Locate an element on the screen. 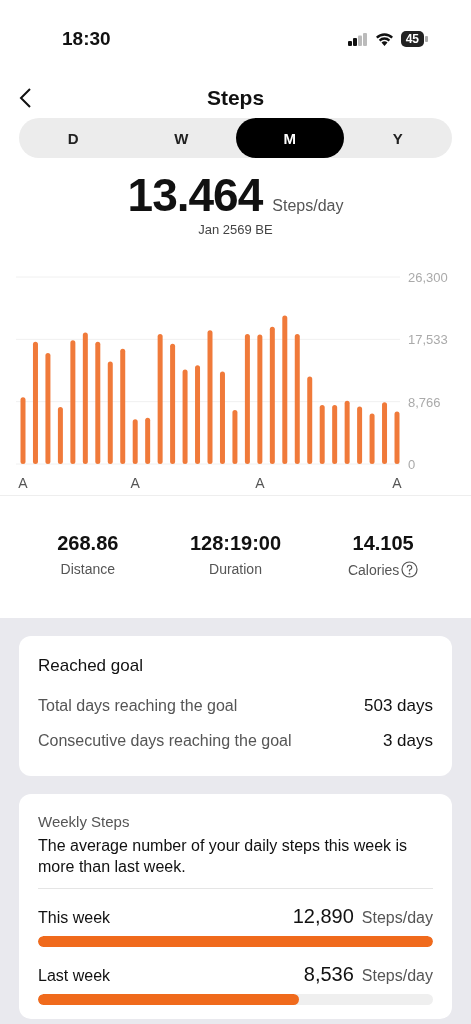 The width and height of the screenshot is (471, 1024). stat-value: 128:19:00 is located at coordinates (235, 543).